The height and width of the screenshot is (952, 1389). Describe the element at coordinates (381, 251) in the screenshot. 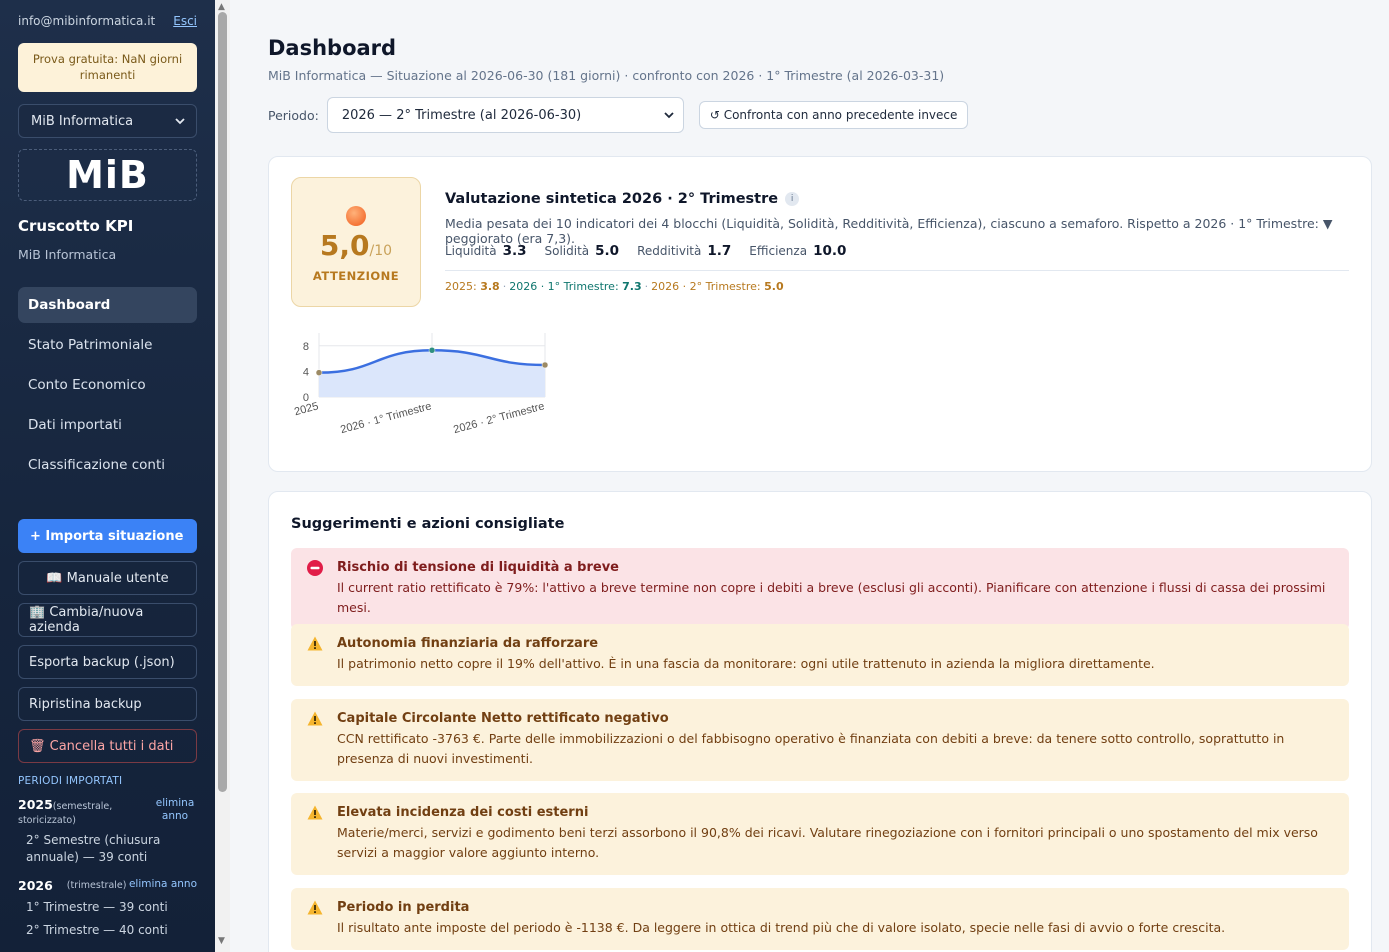

I see `score-denominator: /10` at that location.